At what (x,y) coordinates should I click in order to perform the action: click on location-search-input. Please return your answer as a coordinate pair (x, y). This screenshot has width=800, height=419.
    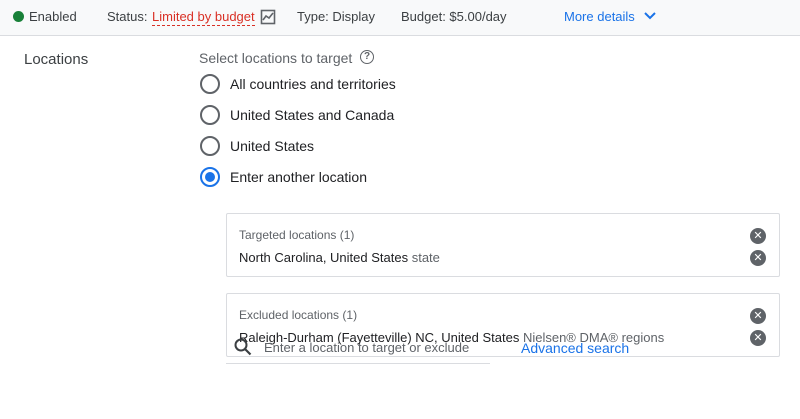
    Looking at the image, I should click on (376, 347).